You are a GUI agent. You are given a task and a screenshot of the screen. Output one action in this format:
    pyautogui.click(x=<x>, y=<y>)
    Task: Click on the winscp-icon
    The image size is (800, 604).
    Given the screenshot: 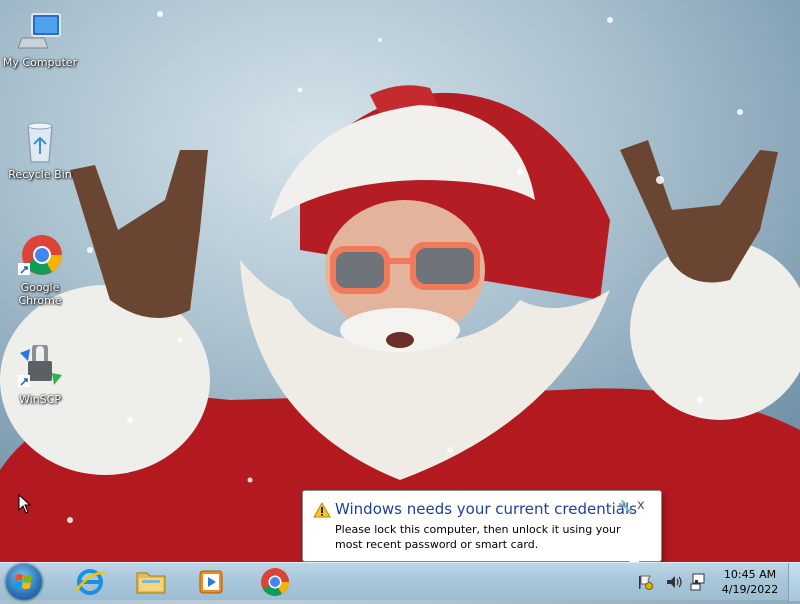 What is the action you would take?
    pyautogui.click(x=40, y=365)
    